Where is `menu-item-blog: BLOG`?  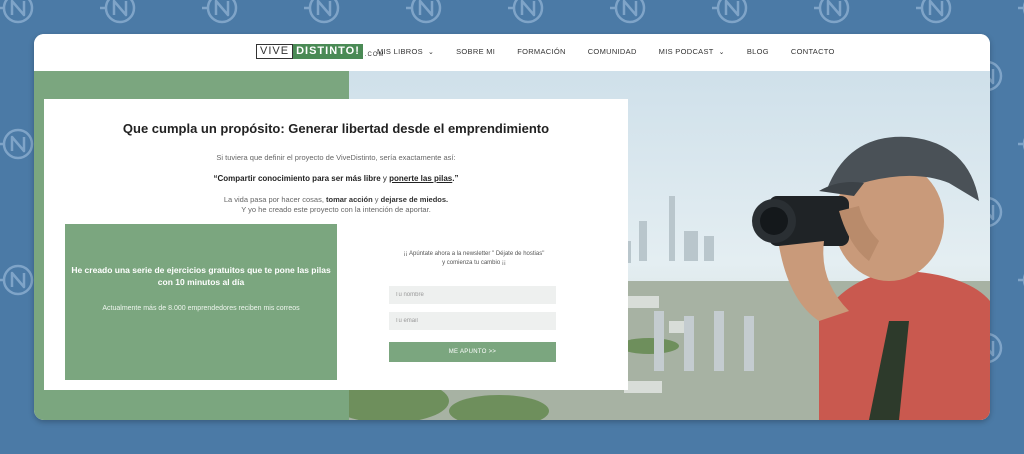
menu-item-blog: BLOG is located at coordinates (758, 51).